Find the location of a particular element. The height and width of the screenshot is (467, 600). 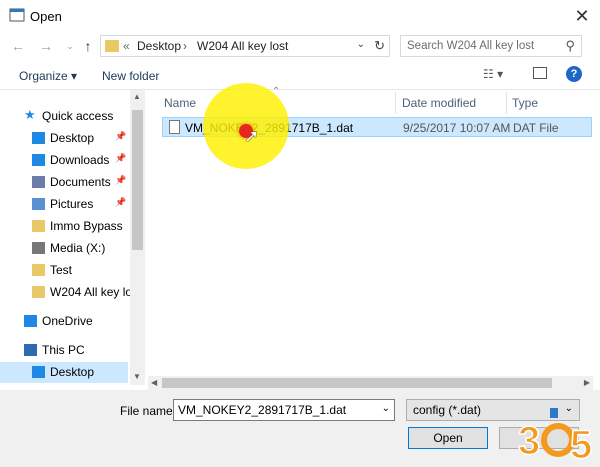

sidebar-item: Media (X:) is located at coordinates (64, 248).